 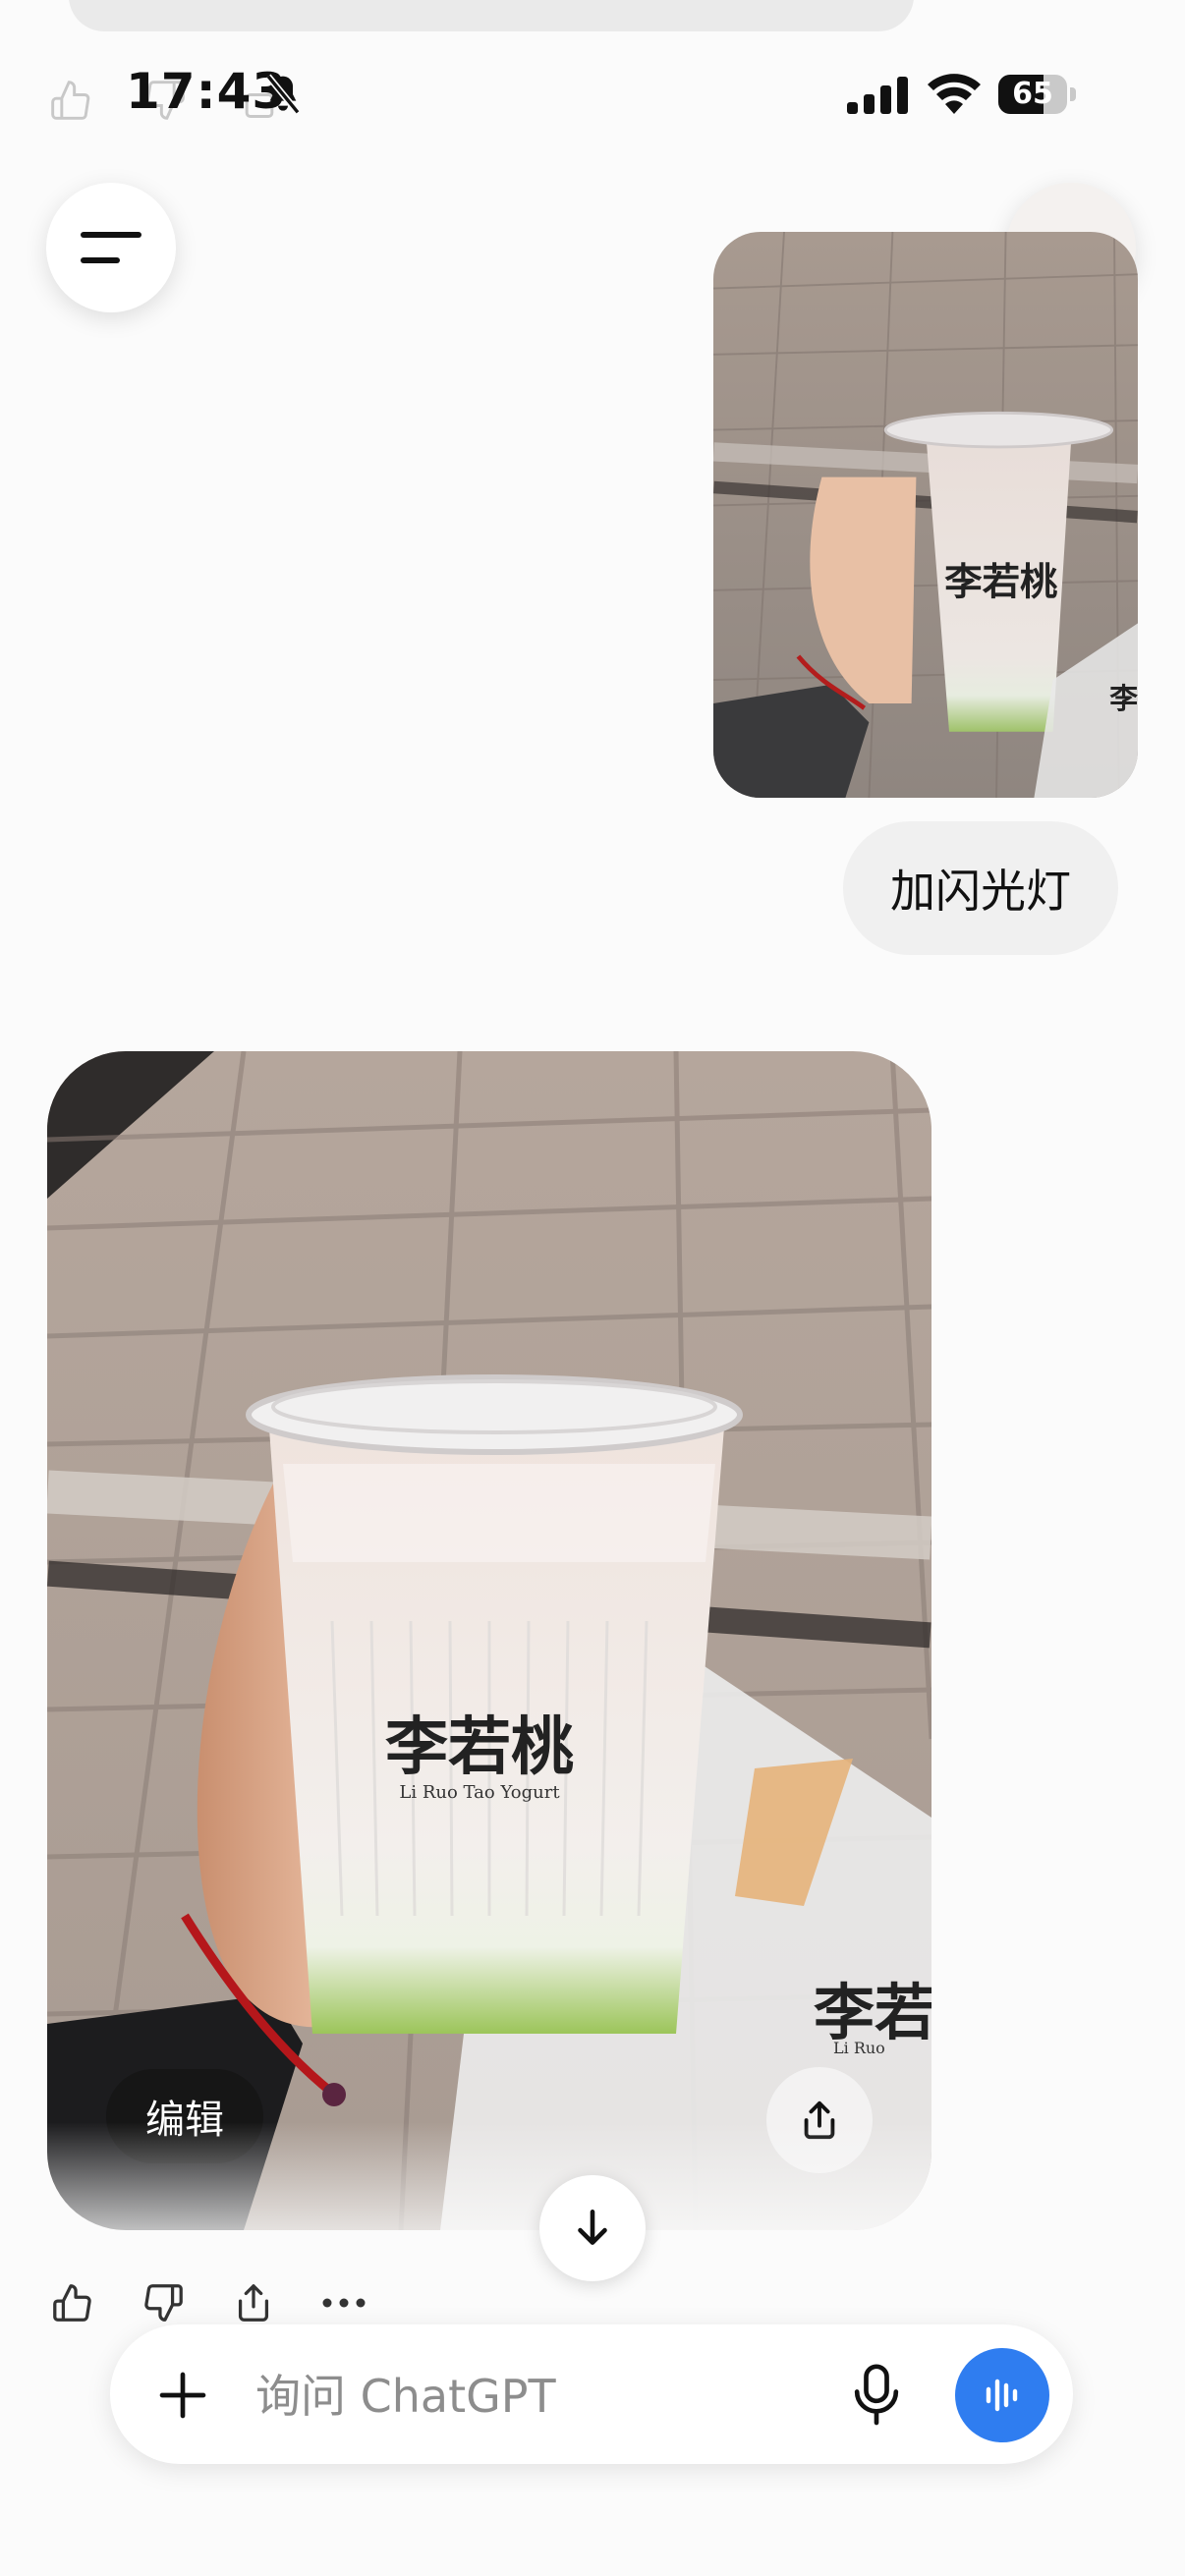 I want to click on like-button, so click(x=73, y=2302).